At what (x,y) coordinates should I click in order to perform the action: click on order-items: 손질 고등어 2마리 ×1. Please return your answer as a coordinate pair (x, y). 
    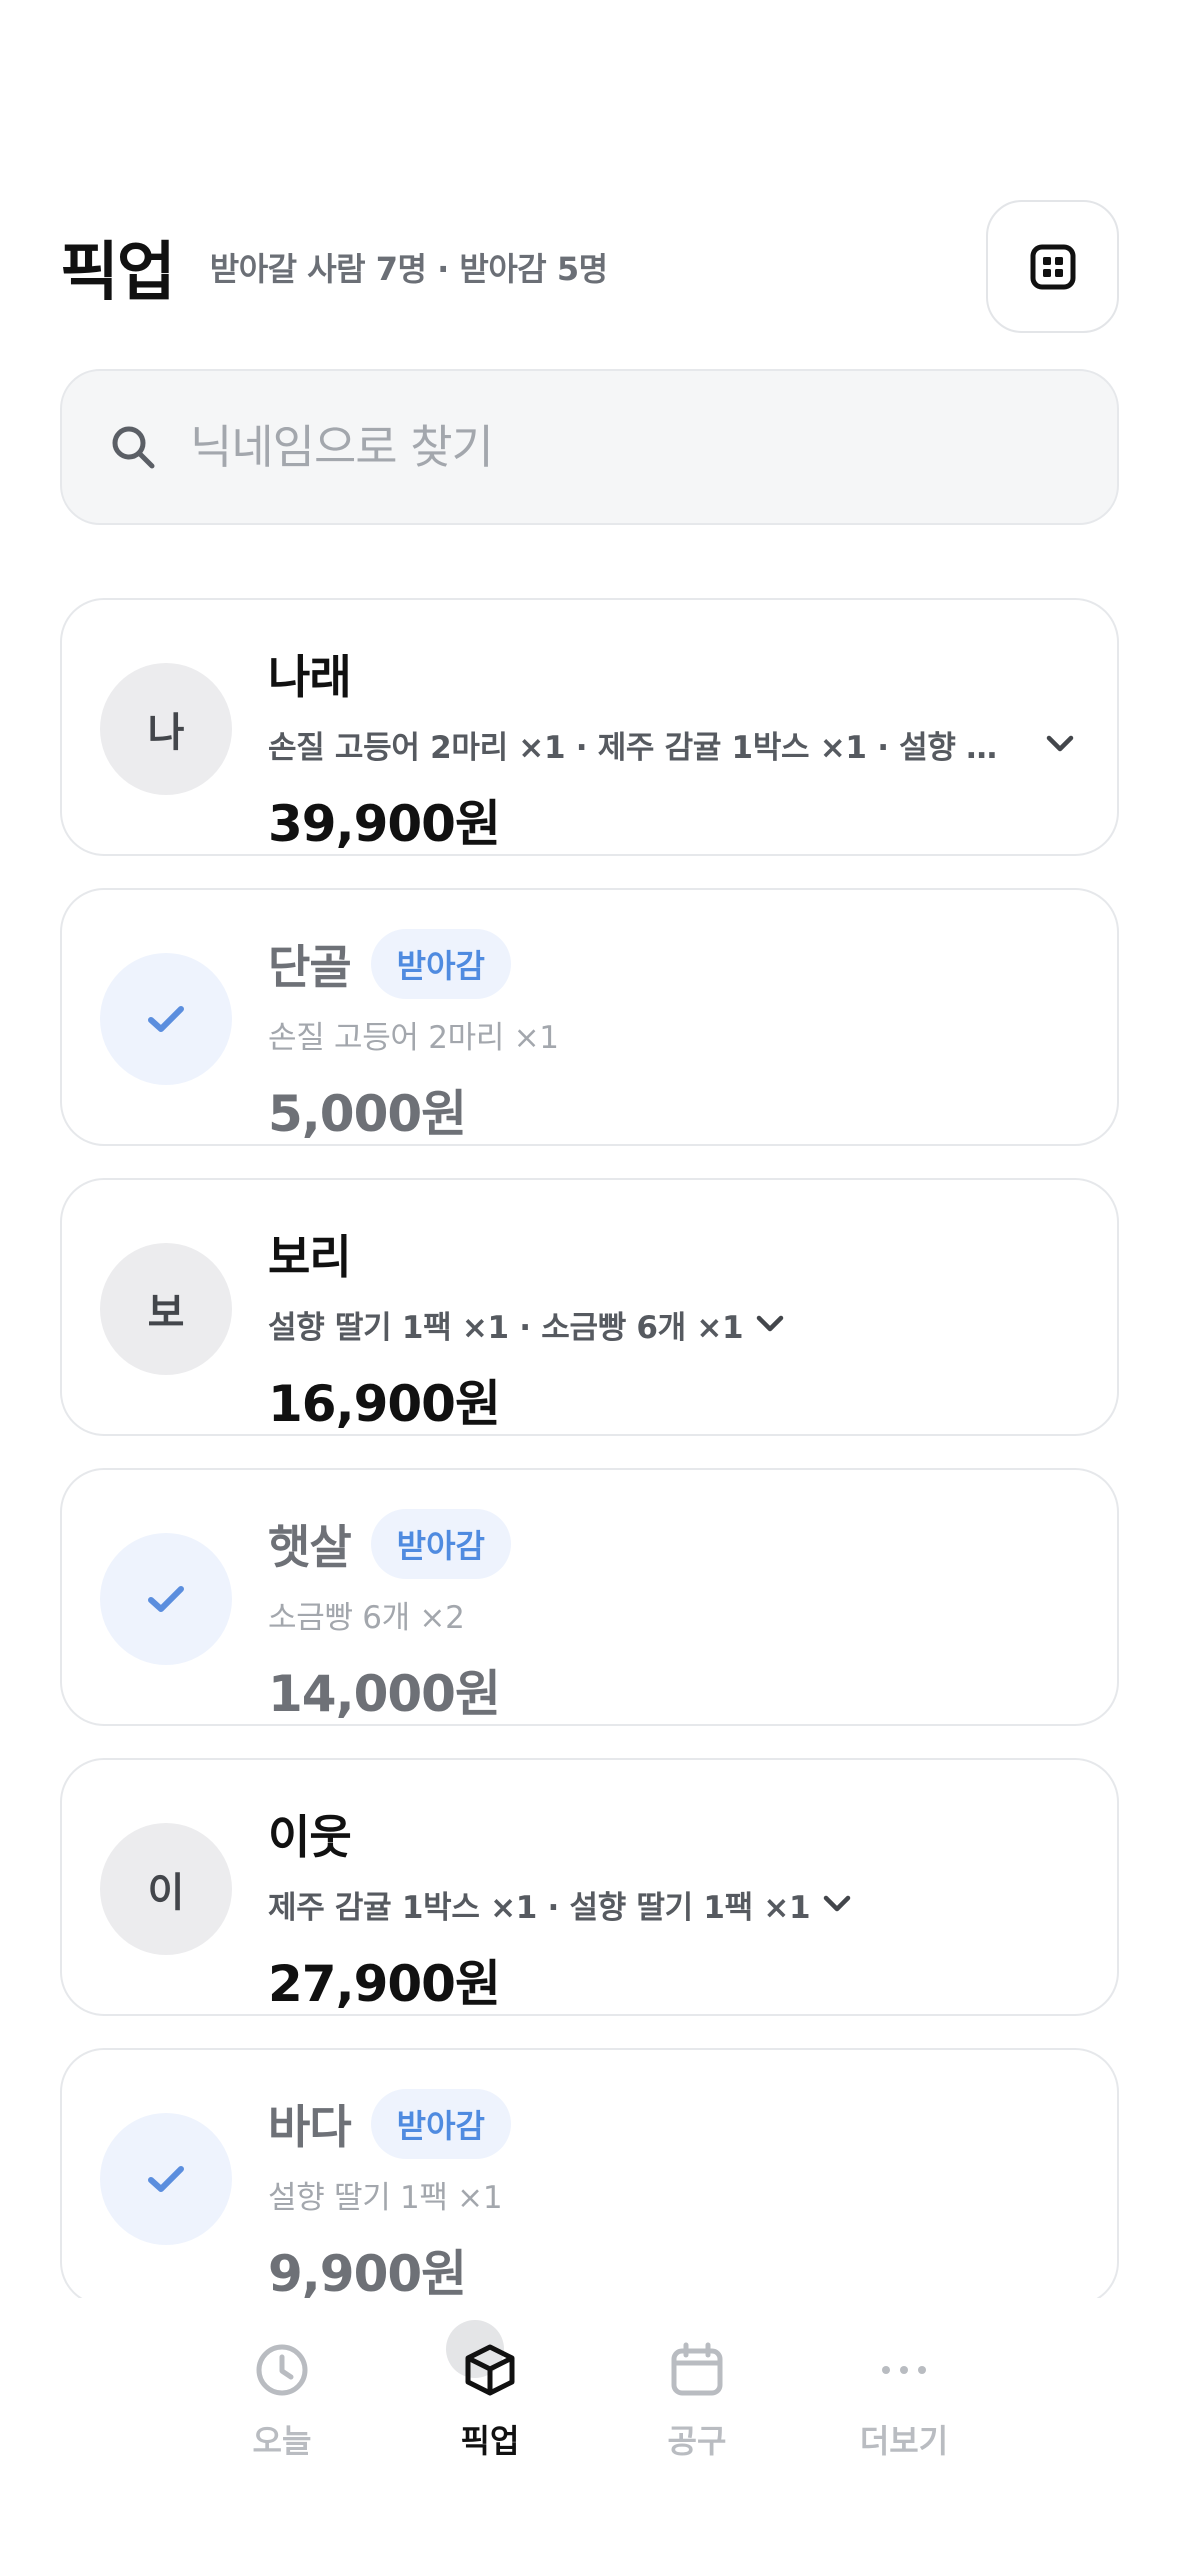
    Looking at the image, I should click on (413, 1037).